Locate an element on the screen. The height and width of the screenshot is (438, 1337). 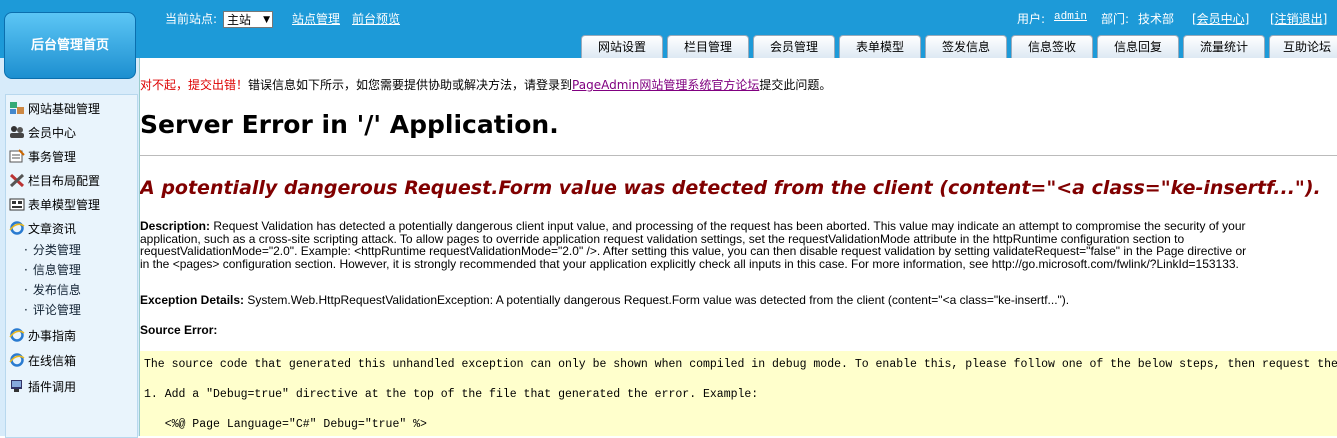
sidebar-item-label: 文章资讯 is located at coordinates (52, 229).